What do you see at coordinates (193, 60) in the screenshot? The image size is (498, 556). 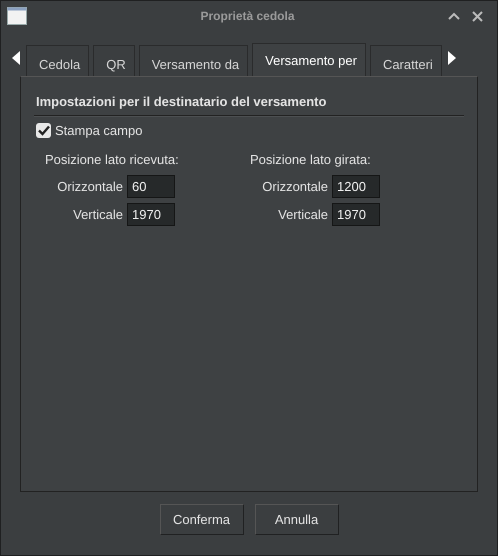 I see `tab: Versamento da` at bounding box center [193, 60].